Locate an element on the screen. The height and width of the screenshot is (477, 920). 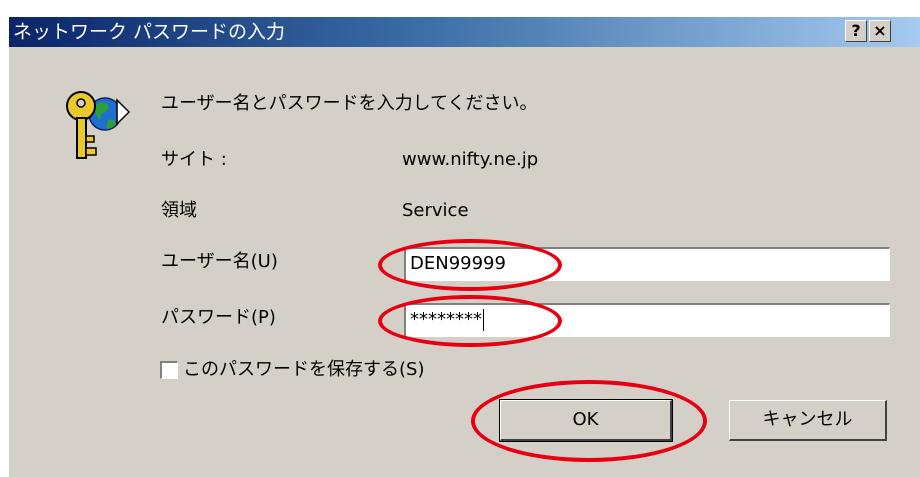
realm-label: 領域 is located at coordinates (179, 210).